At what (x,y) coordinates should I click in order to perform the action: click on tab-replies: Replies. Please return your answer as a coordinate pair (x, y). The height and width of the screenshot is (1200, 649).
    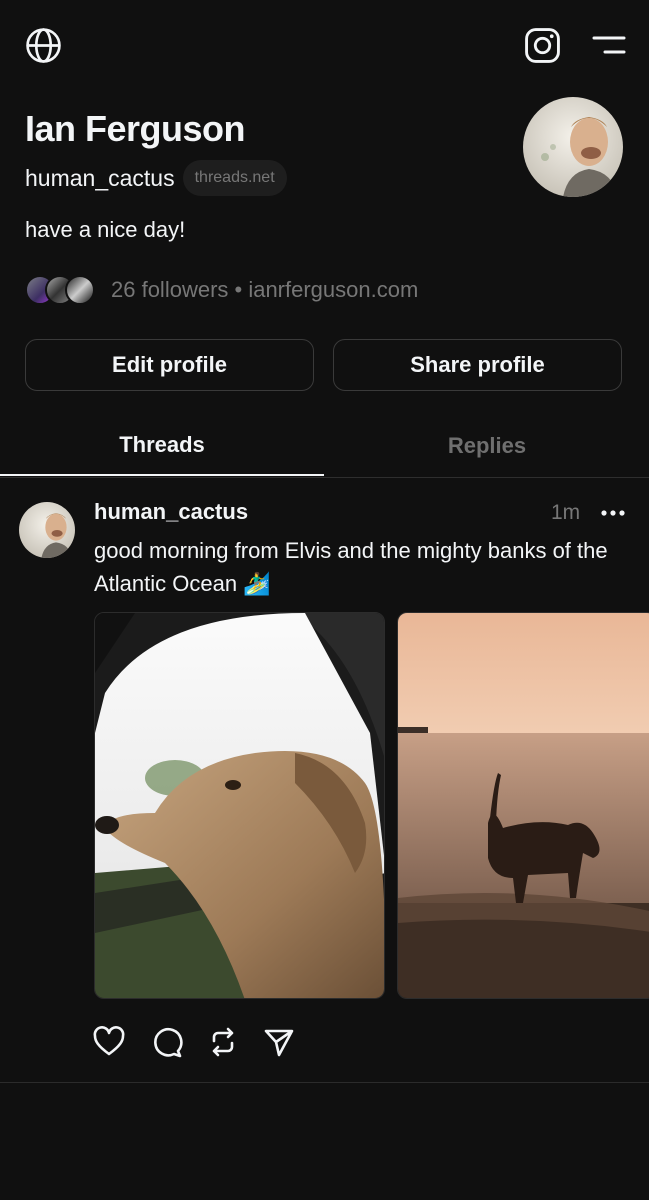
    Looking at the image, I should click on (487, 446).